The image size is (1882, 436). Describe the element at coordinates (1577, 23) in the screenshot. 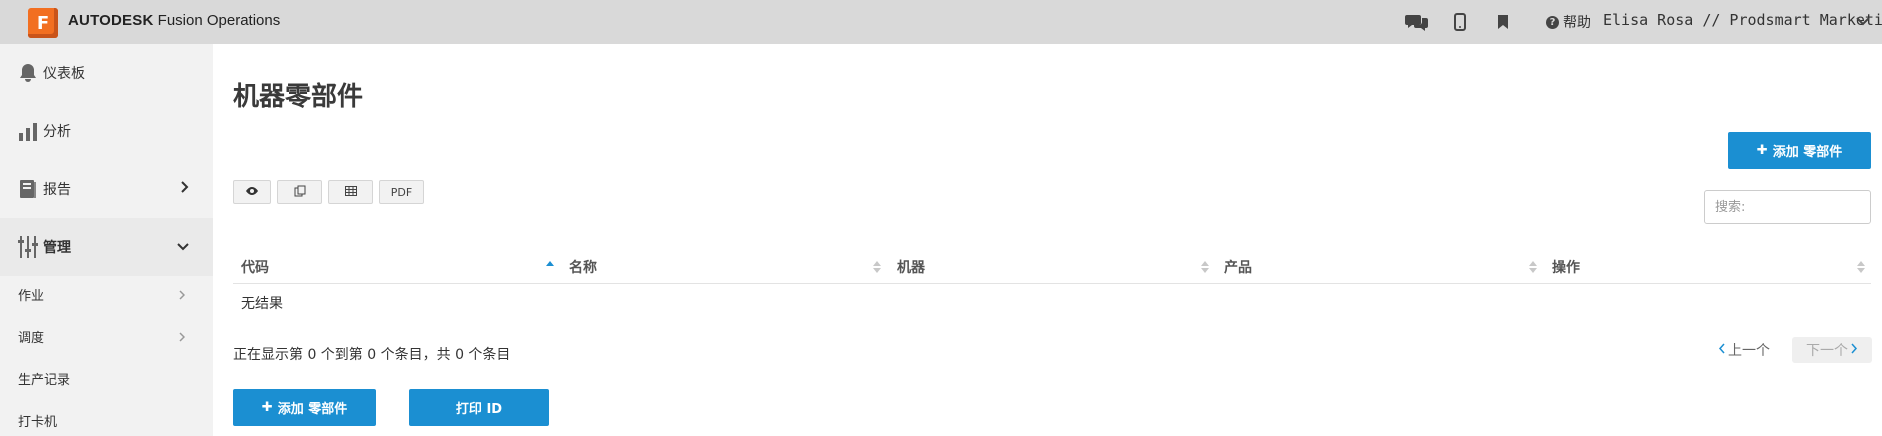

I see `help-label: 帮助` at that location.